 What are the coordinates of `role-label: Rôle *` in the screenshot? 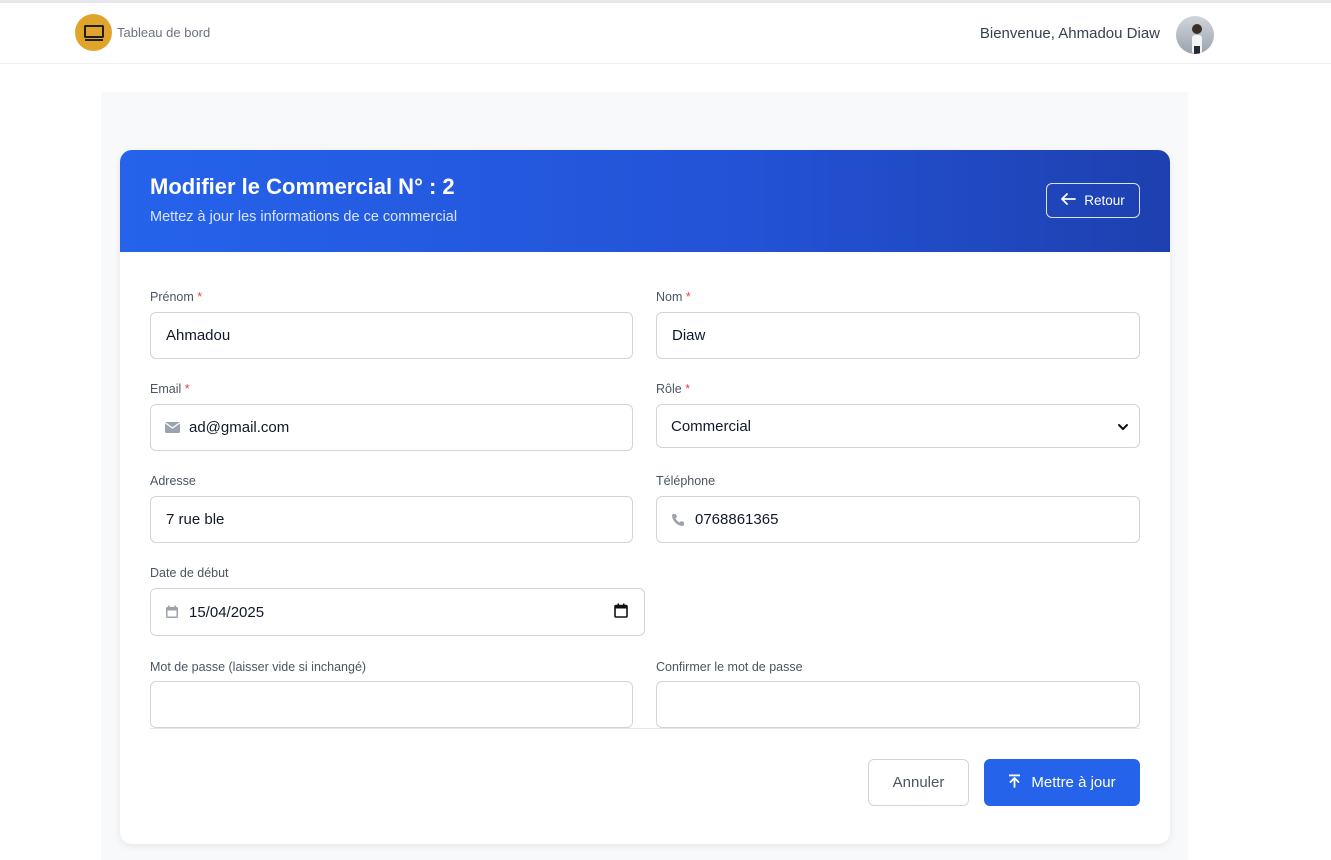 It's located at (673, 389).